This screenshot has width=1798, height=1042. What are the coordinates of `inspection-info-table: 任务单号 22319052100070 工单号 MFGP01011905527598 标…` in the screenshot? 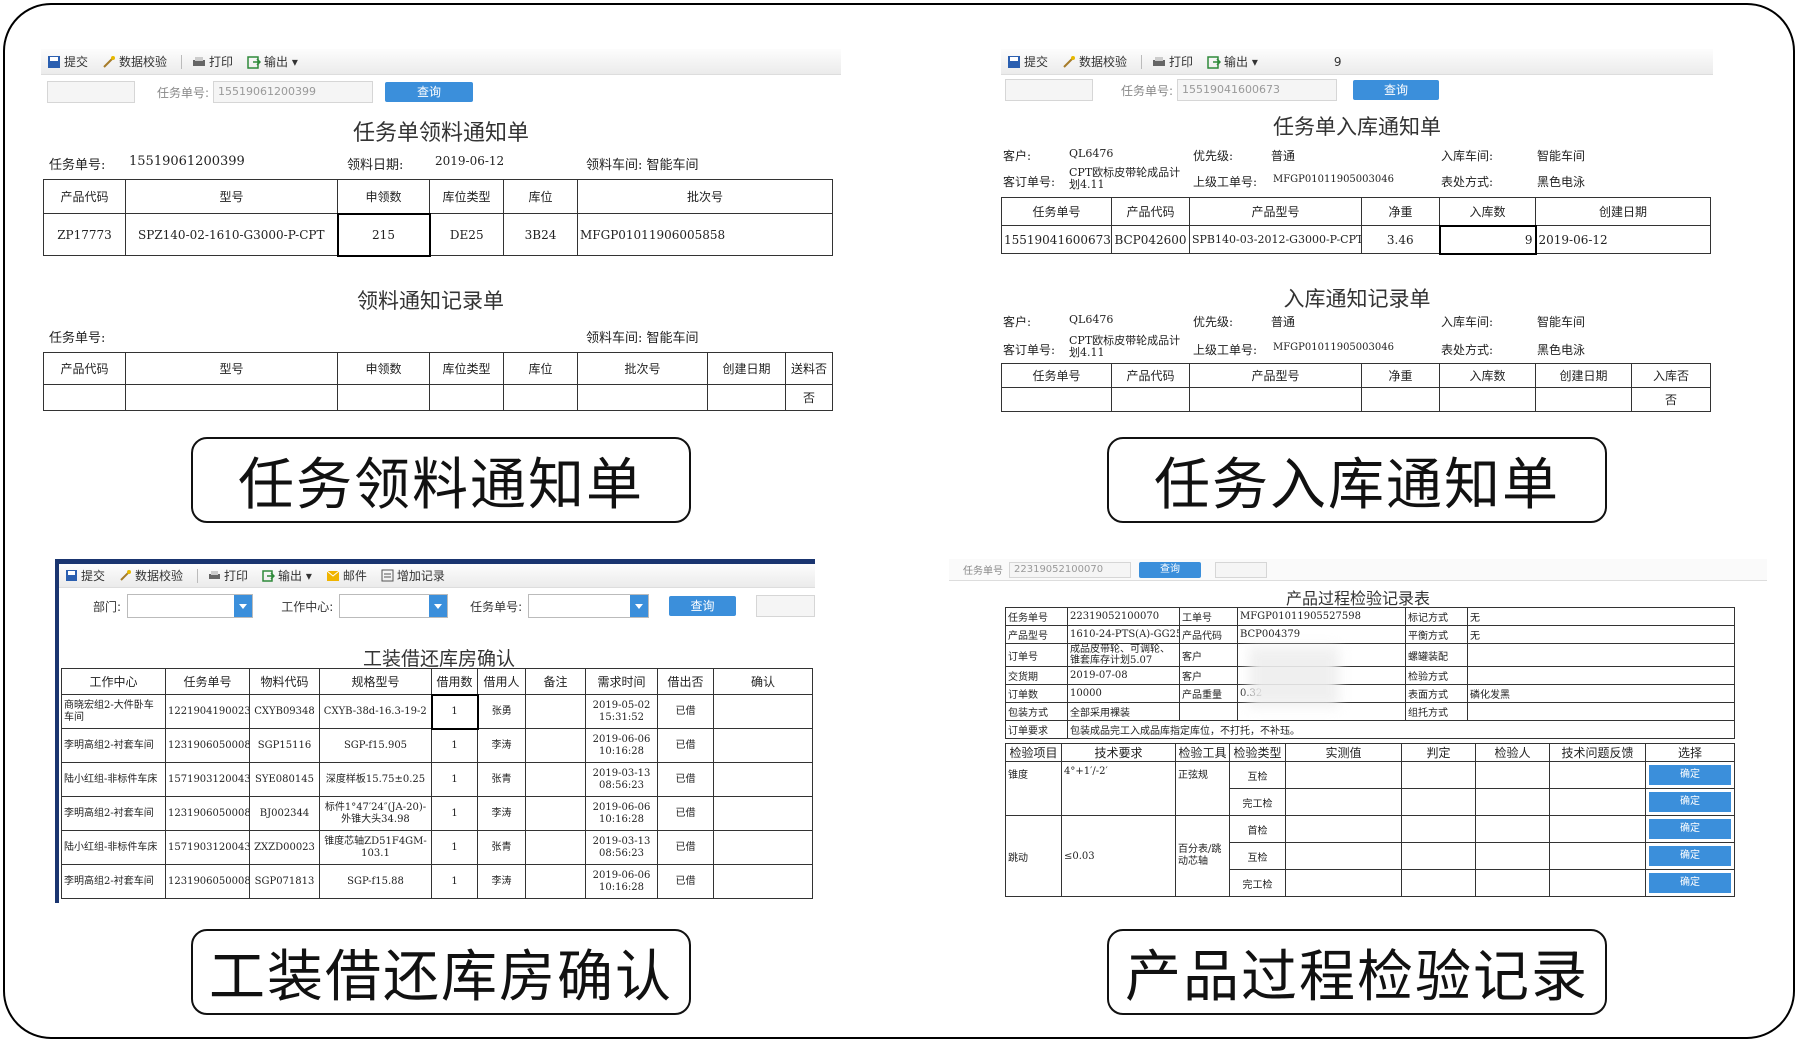 It's located at (1370, 673).